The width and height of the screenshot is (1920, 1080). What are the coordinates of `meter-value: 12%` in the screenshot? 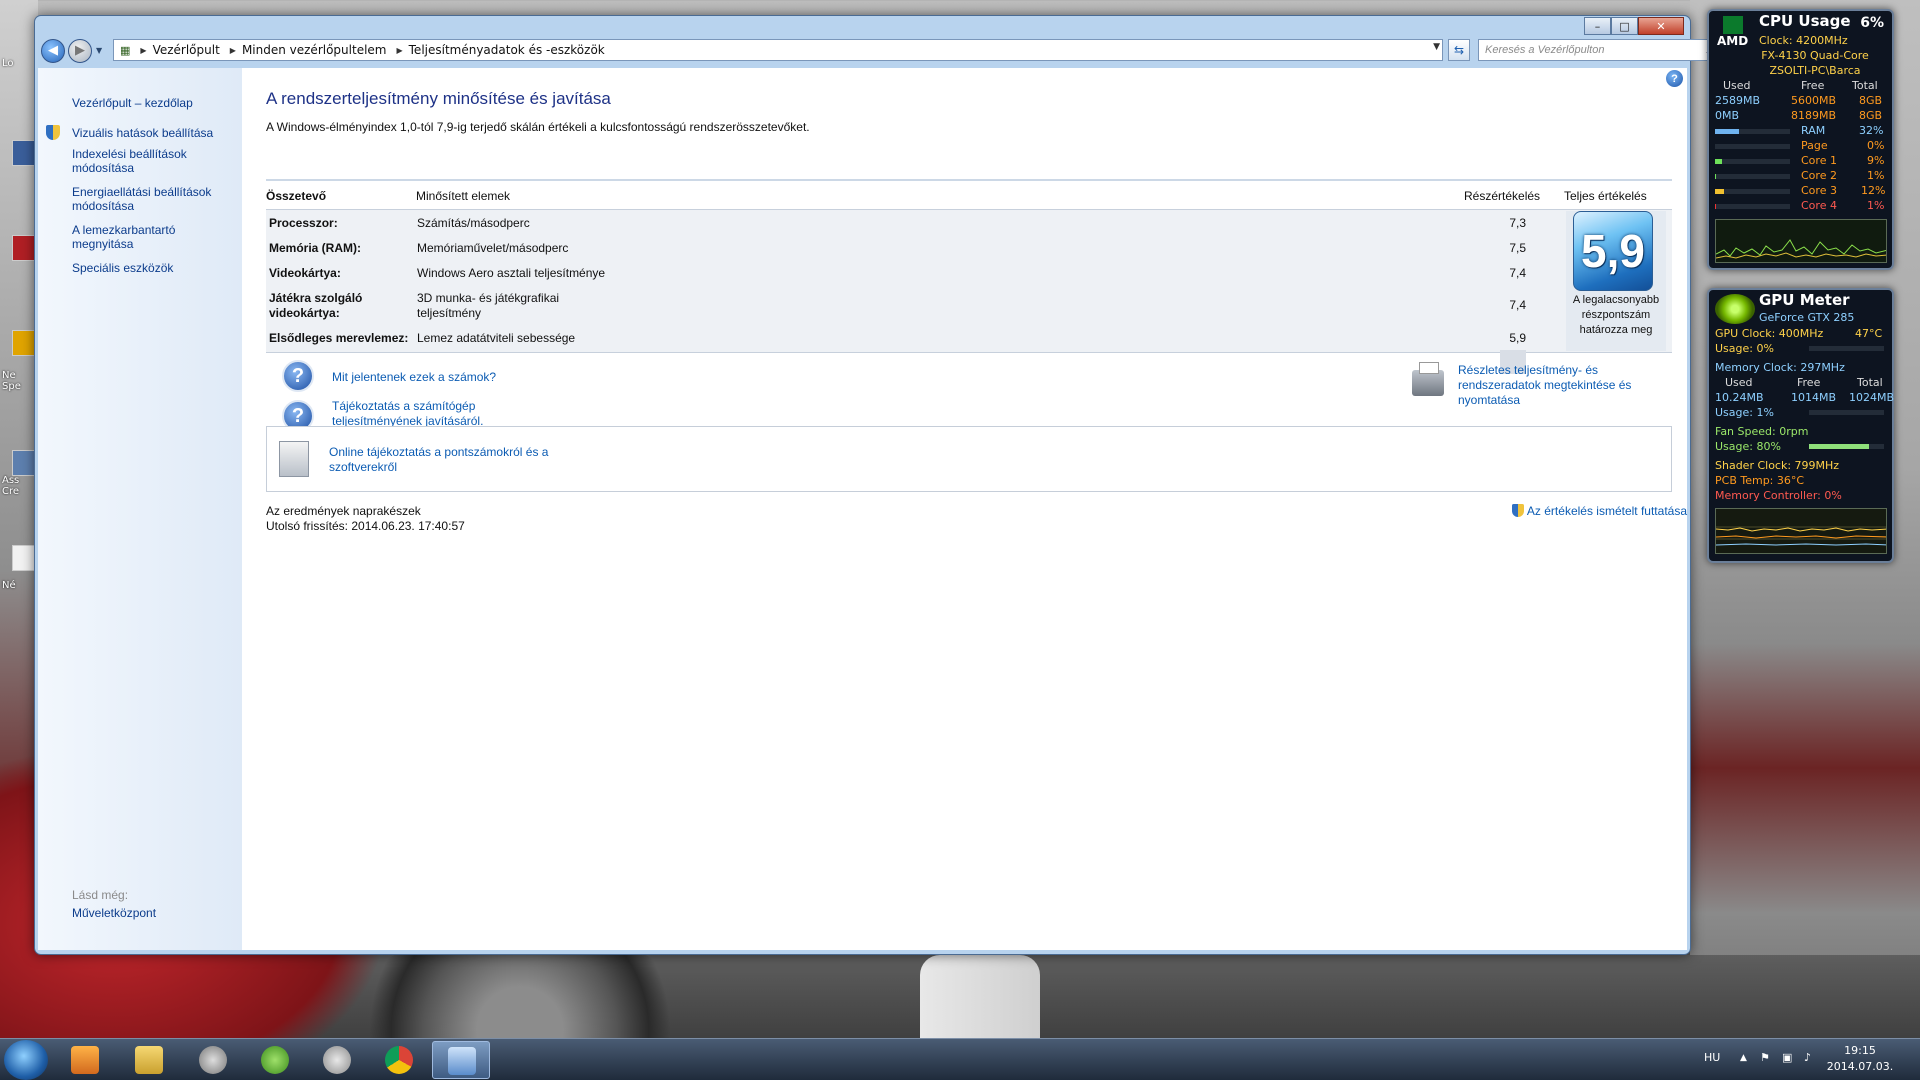 It's located at (1873, 190).